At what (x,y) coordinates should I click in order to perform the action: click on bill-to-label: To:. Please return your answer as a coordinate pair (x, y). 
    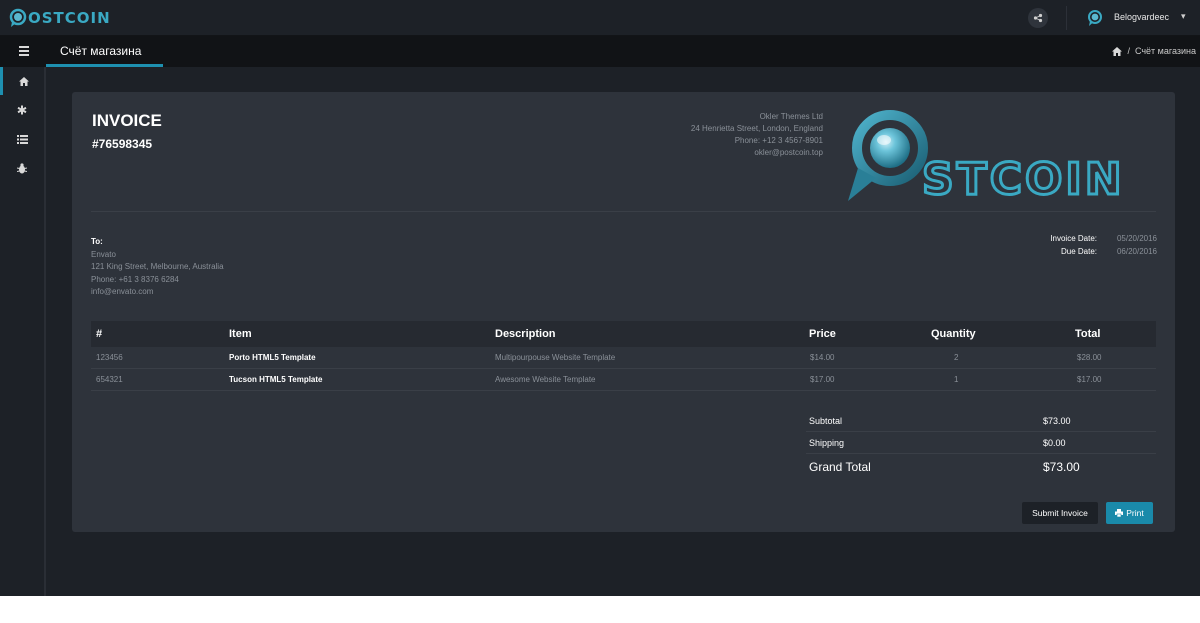
    Looking at the image, I should click on (97, 241).